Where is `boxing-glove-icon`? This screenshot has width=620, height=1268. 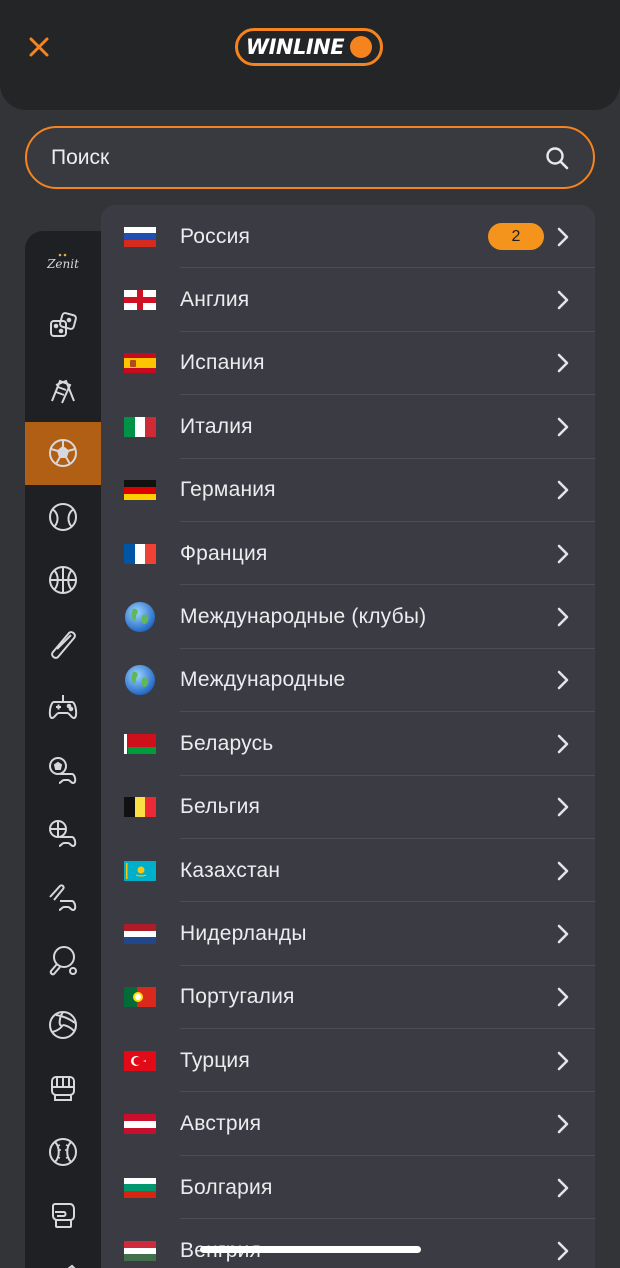 boxing-glove-icon is located at coordinates (63, 1088).